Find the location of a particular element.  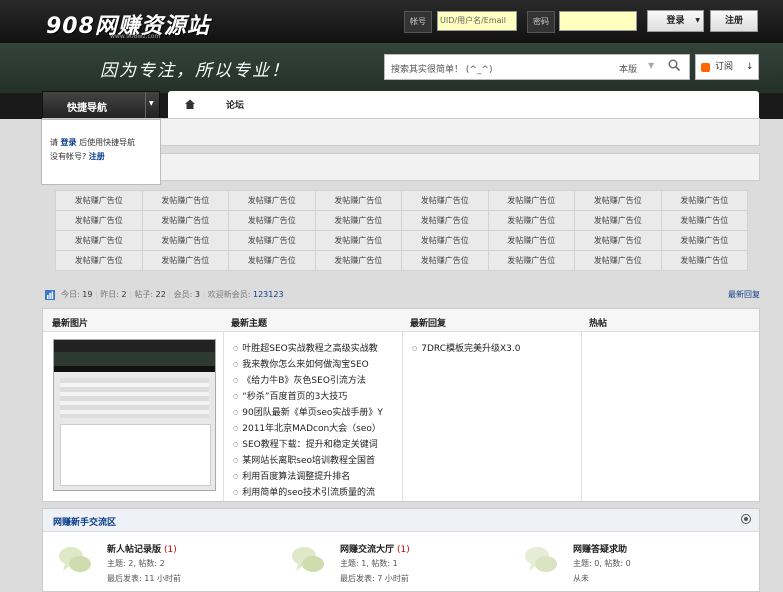

forum-item: 网赚交流大厅 (1) 主题: 1, 帖数: 1 最后发表: 7 小时前 is located at coordinates (405, 564).